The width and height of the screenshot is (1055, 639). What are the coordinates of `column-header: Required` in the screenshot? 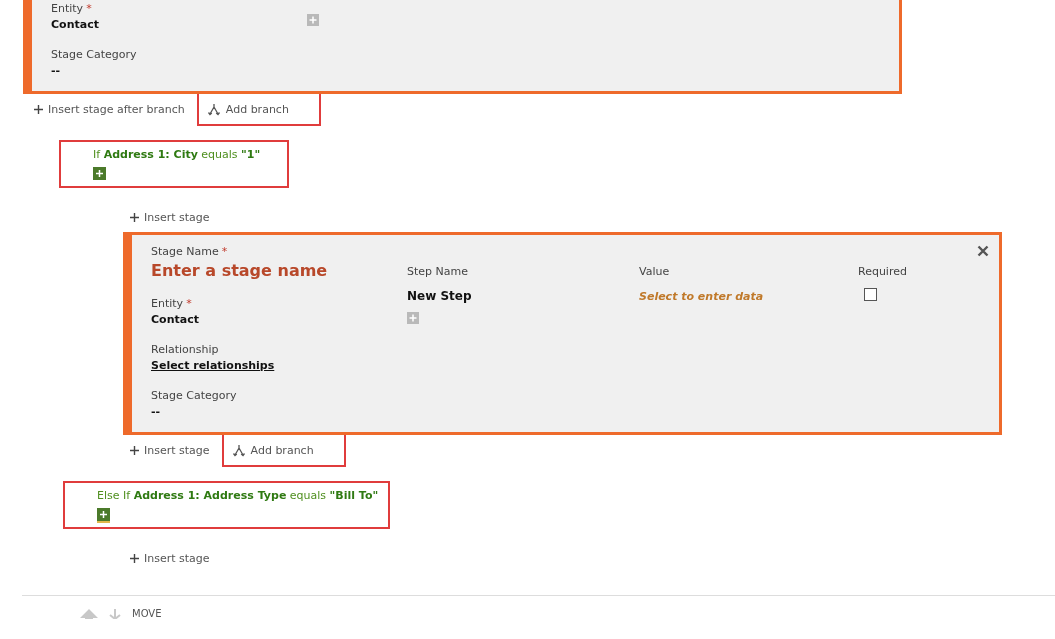 It's located at (883, 271).